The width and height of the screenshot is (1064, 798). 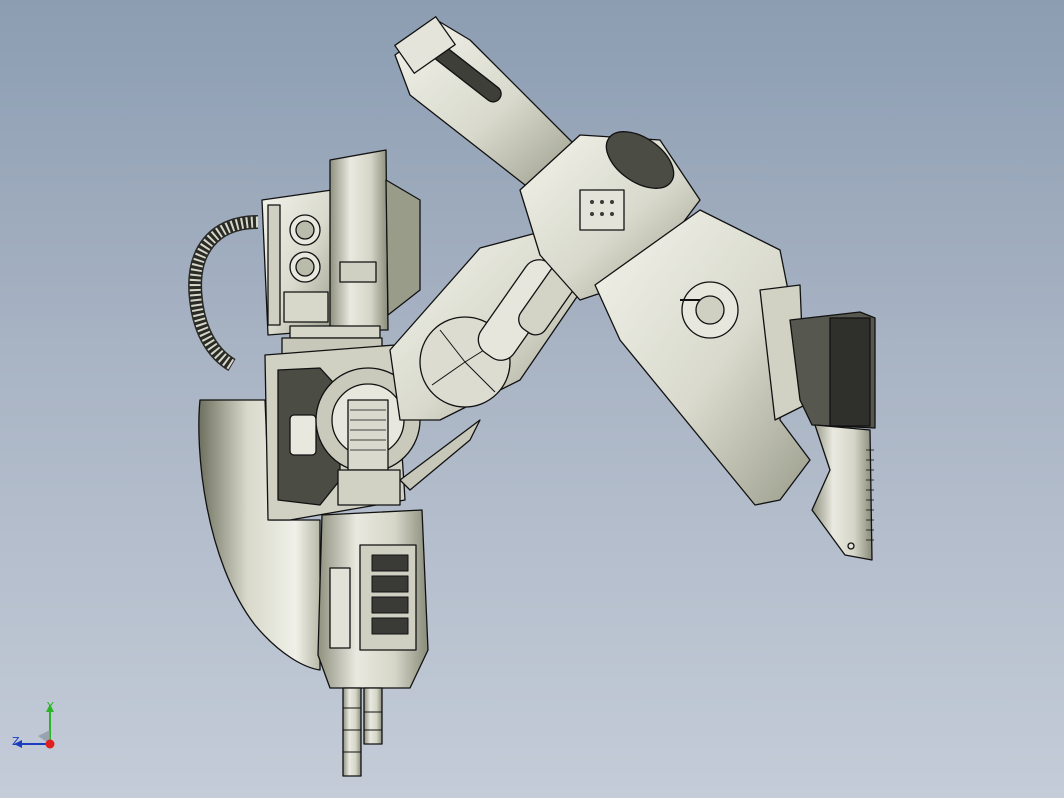 What do you see at coordinates (223, 293) in the screenshot?
I see `coiled-hose` at bounding box center [223, 293].